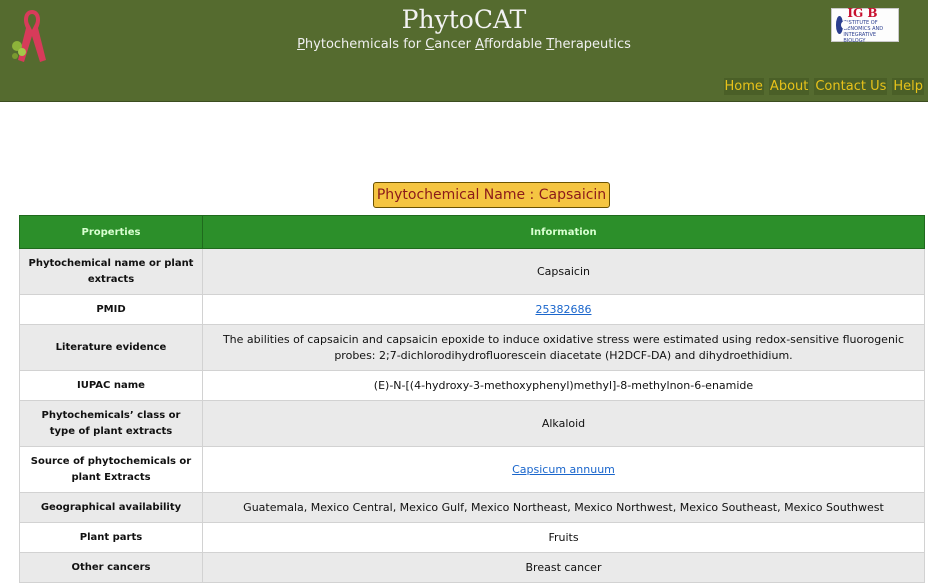 The image size is (928, 583). Describe the element at coordinates (515, 44) in the screenshot. I see `subtitle-part: ffordable` at that location.